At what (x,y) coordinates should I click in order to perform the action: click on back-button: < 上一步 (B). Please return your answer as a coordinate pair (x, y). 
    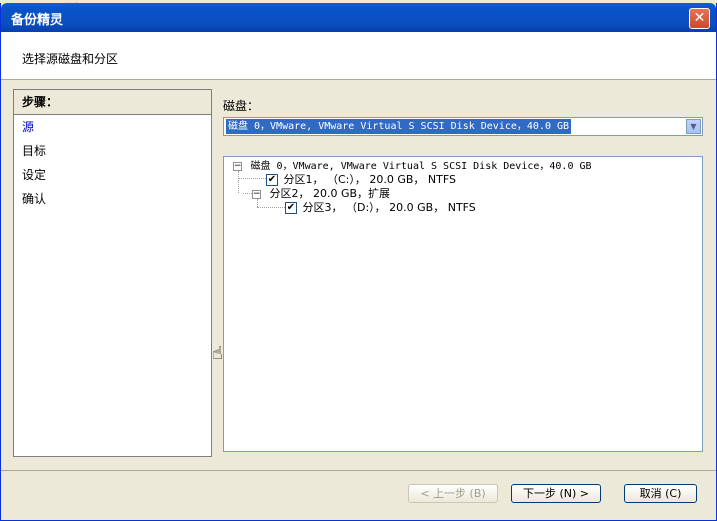
    Looking at the image, I should click on (453, 493).